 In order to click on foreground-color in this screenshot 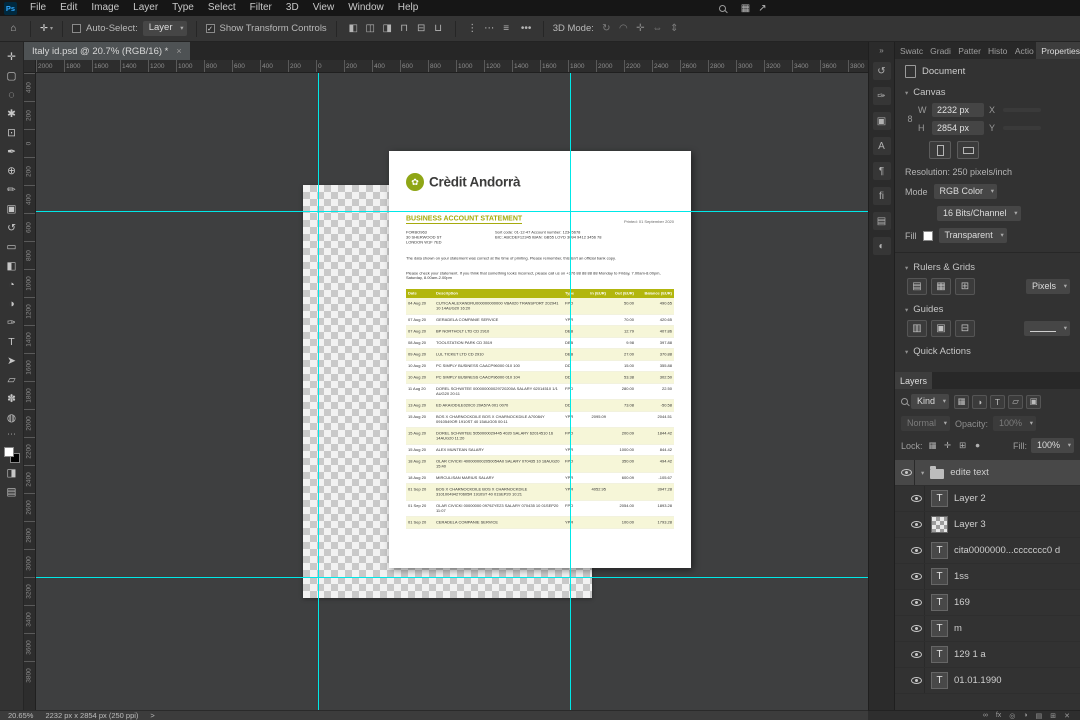, I will do `click(8, 452)`.